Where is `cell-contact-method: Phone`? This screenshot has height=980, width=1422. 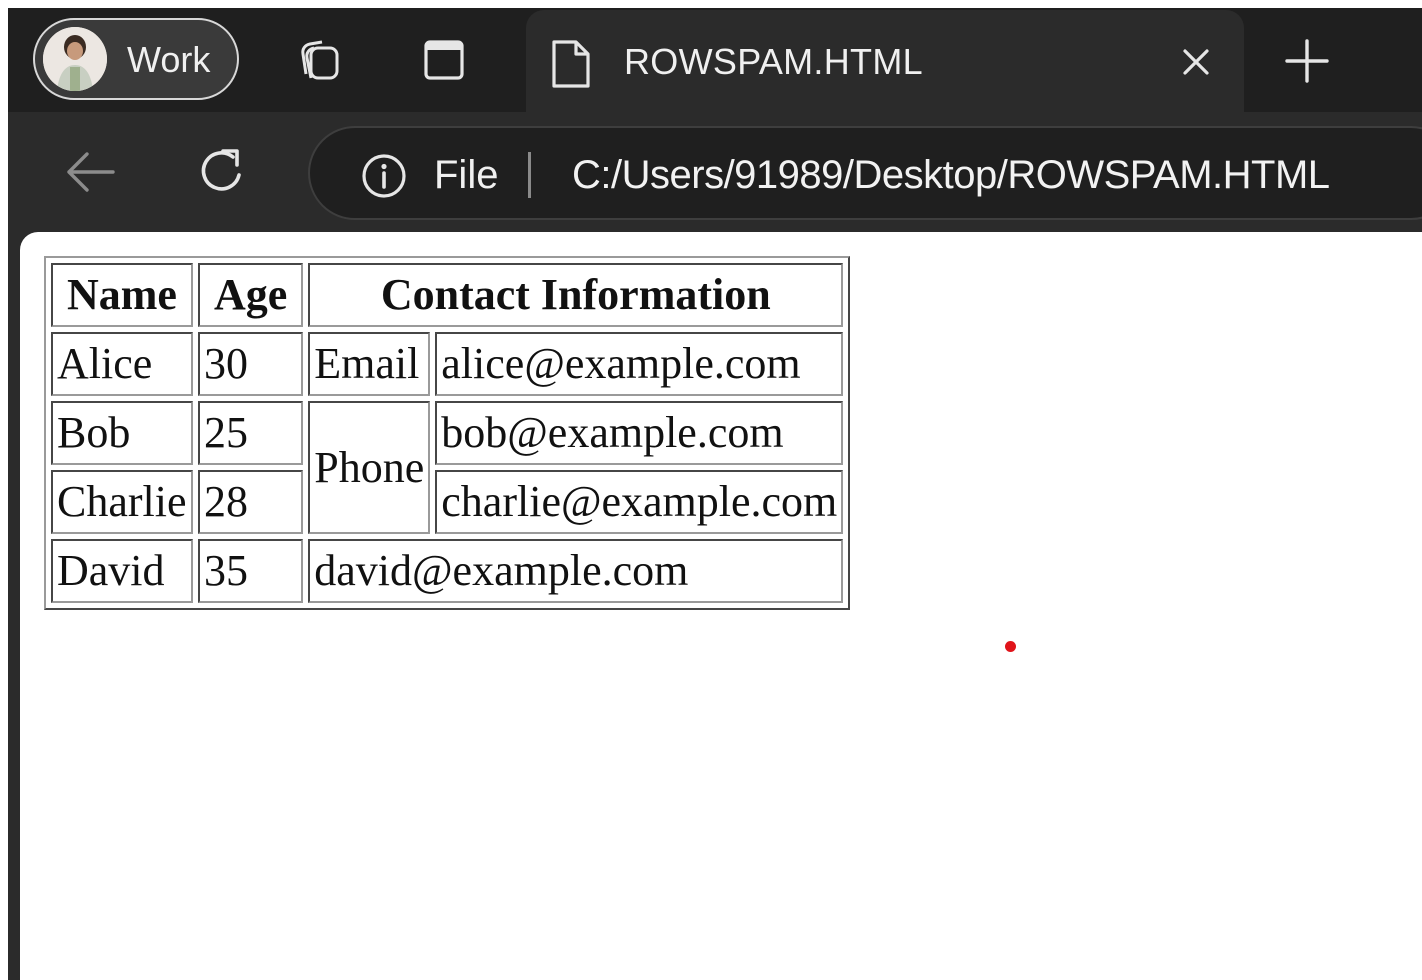 cell-contact-method: Phone is located at coordinates (369, 467).